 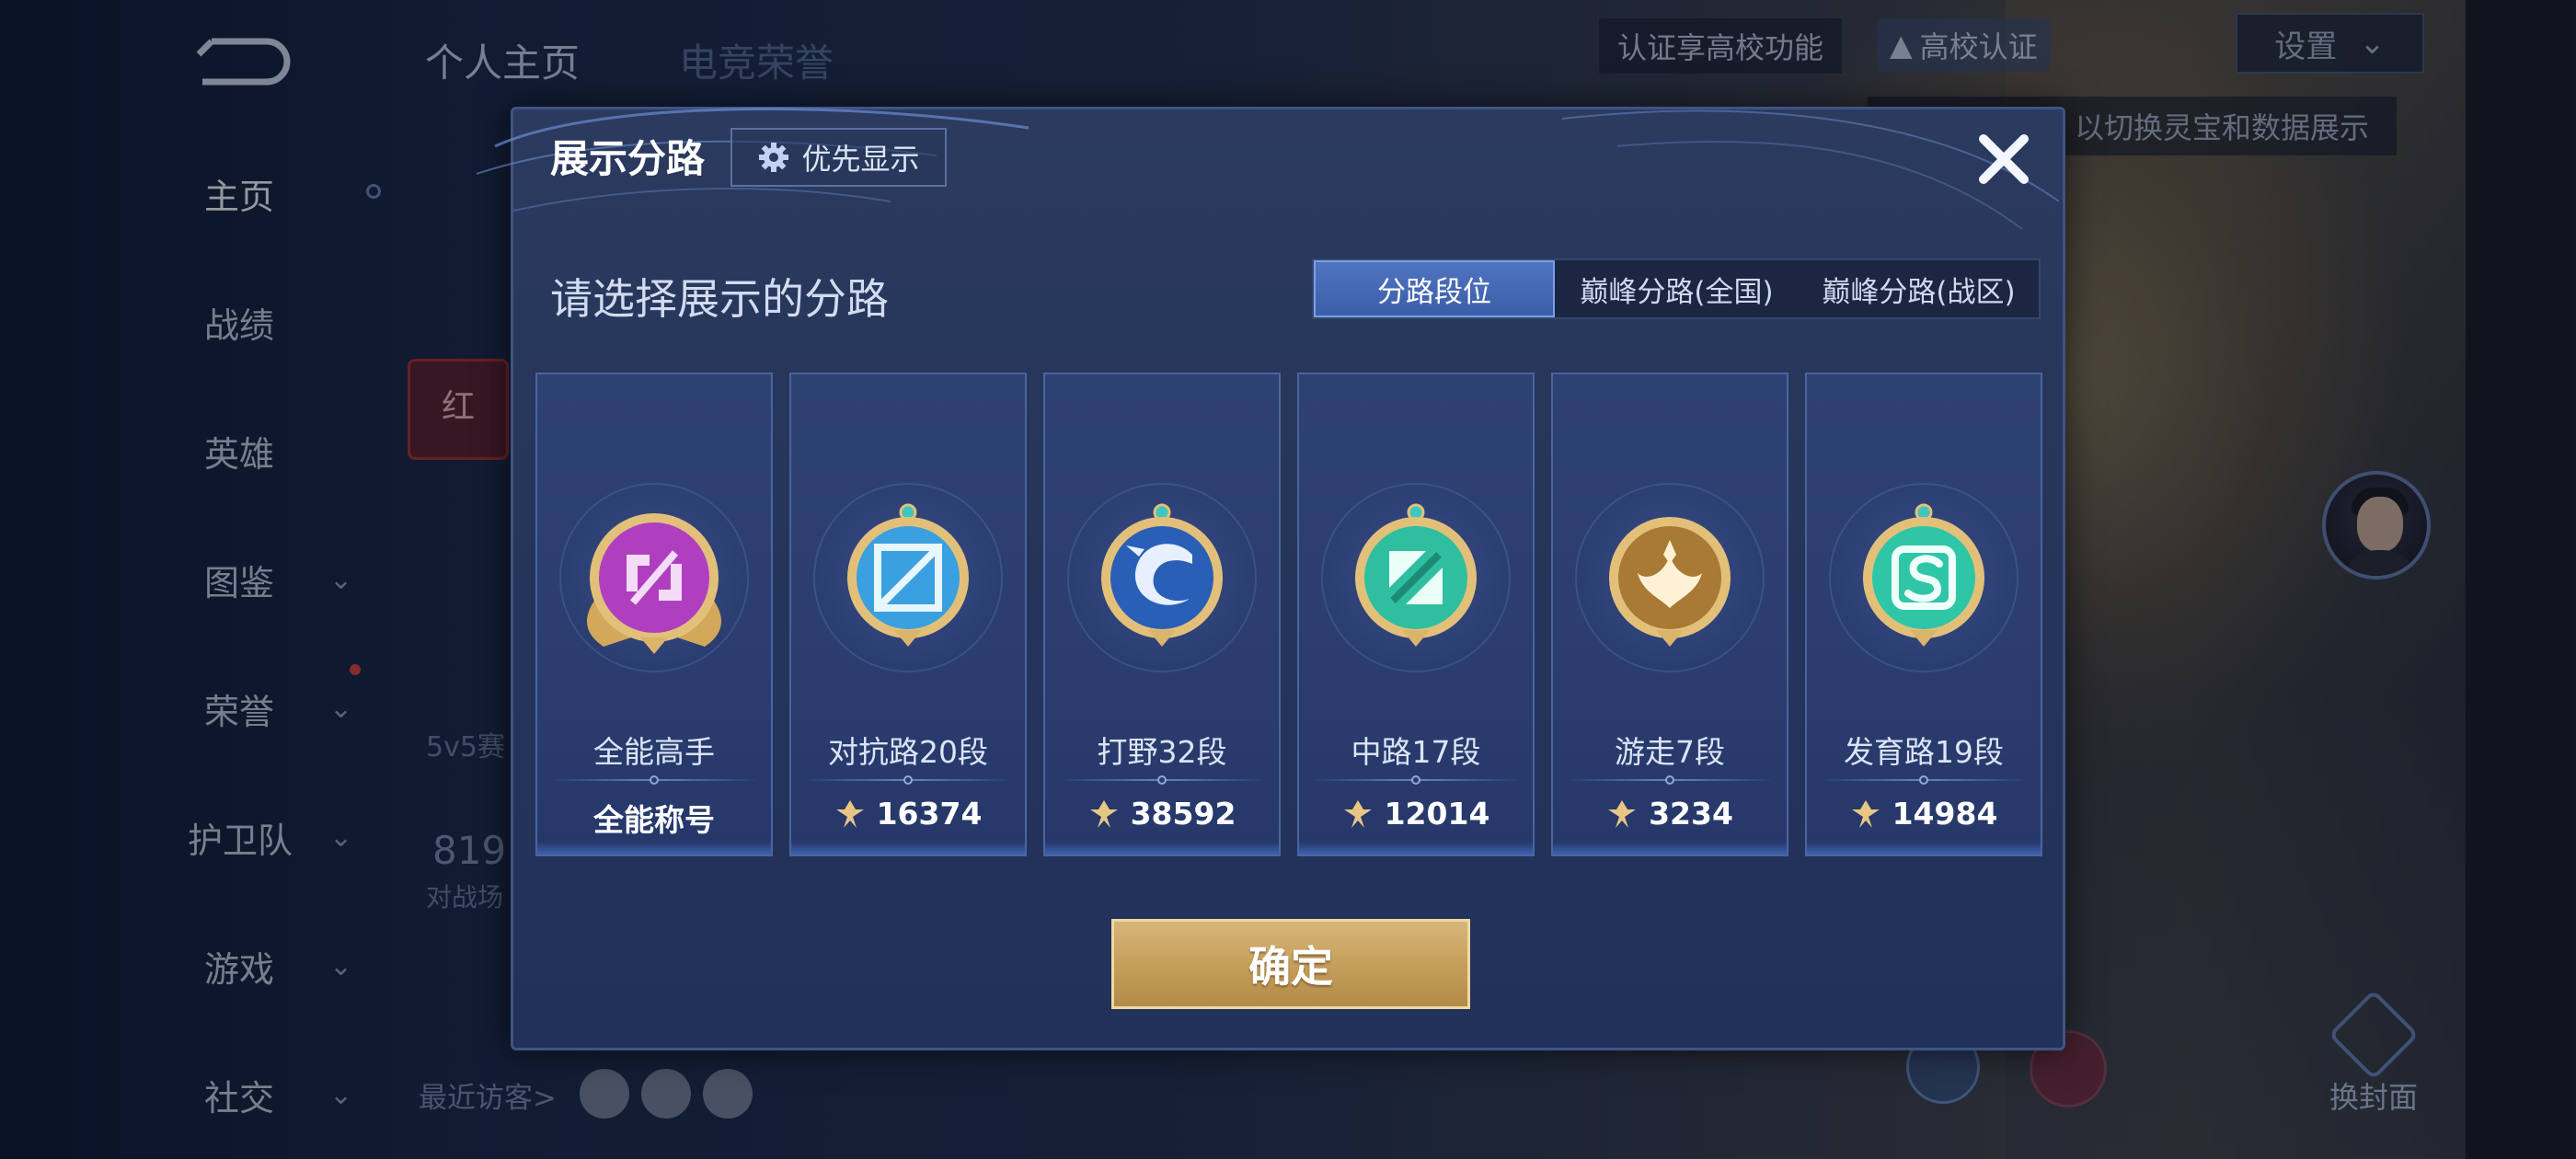 I want to click on lane-card-value: 12014, so click(x=1416, y=814).